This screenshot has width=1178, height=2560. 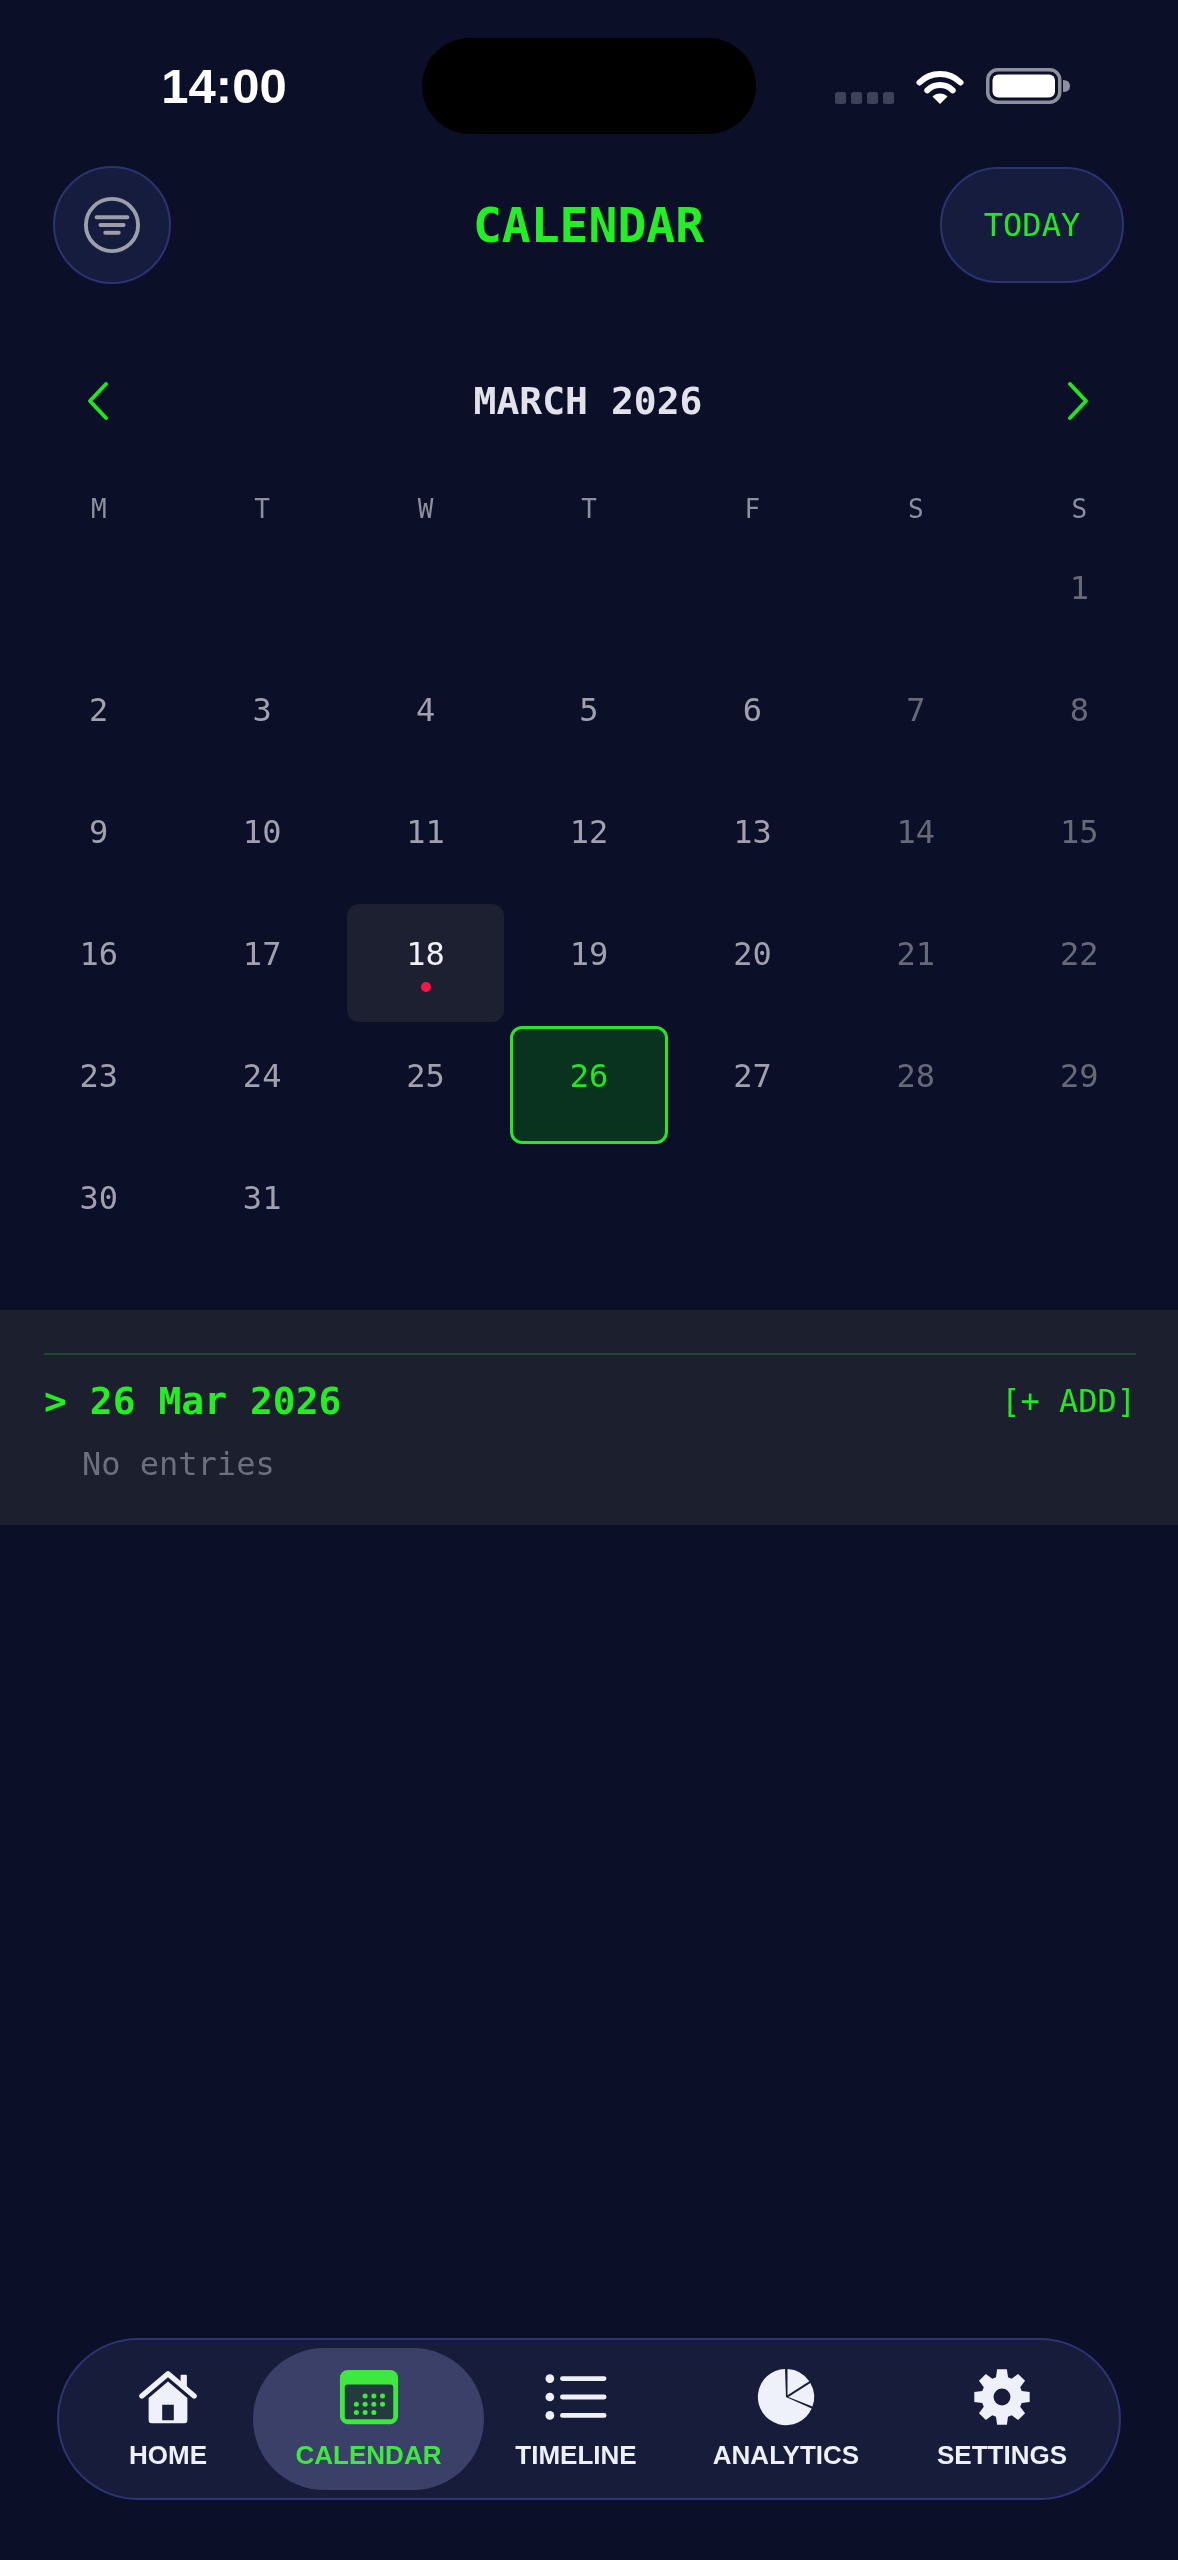 I want to click on selected-date-title: > 26 Mar 2026, so click(x=193, y=1401).